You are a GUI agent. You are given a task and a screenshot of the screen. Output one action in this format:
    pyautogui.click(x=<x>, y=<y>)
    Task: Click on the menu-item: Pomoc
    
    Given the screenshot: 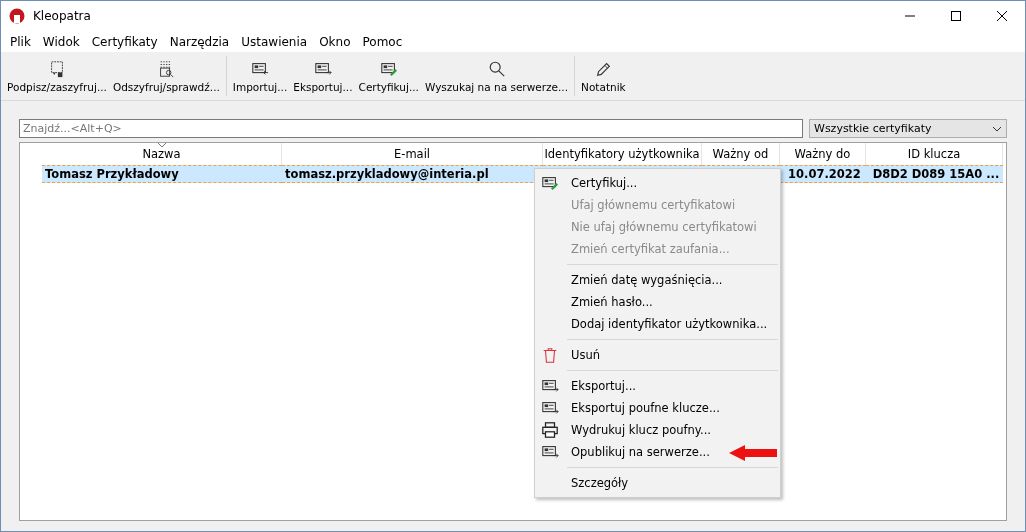 What is the action you would take?
    pyautogui.click(x=382, y=41)
    